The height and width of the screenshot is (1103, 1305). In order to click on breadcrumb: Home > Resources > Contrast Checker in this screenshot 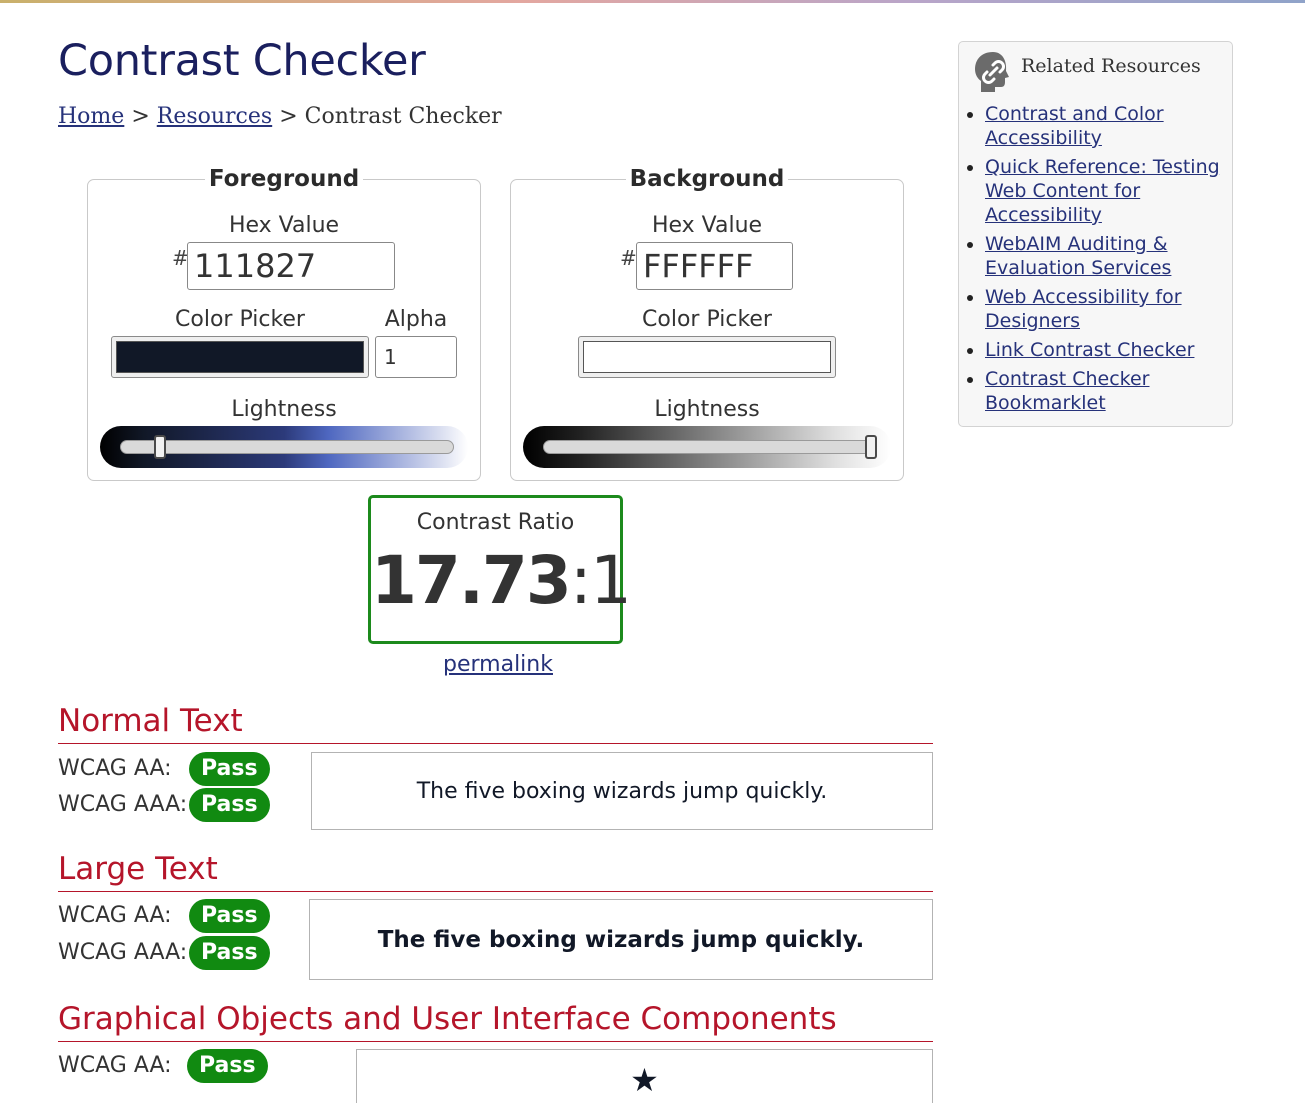, I will do `click(280, 116)`.